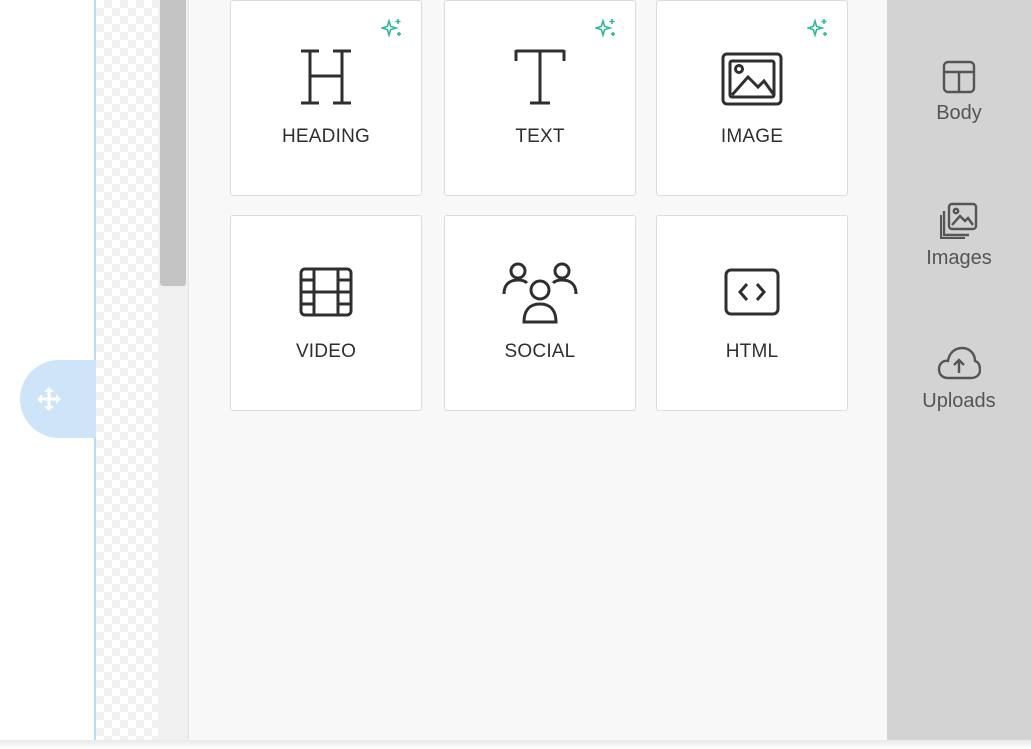 Image resolution: width=1031 pixels, height=749 pixels. Describe the element at coordinates (49, 399) in the screenshot. I see `move-icon` at that location.